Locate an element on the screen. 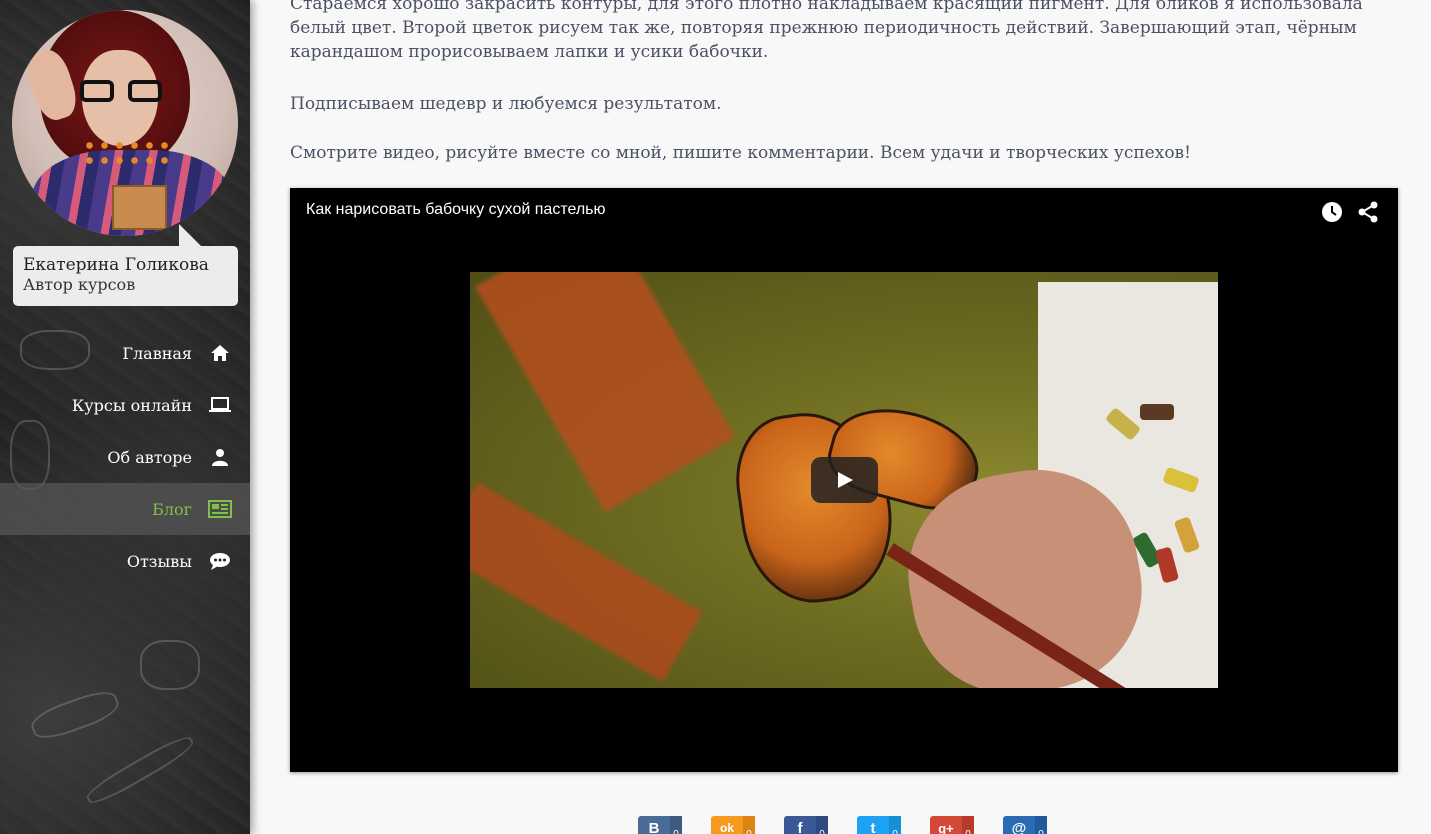 This screenshot has height=834, width=1431. nav-label: Блог is located at coordinates (172, 509).